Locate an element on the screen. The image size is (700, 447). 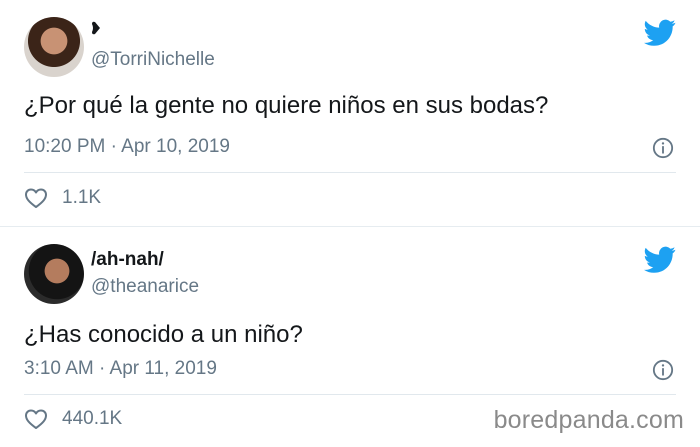
like-count: 1.1K is located at coordinates (82, 197).